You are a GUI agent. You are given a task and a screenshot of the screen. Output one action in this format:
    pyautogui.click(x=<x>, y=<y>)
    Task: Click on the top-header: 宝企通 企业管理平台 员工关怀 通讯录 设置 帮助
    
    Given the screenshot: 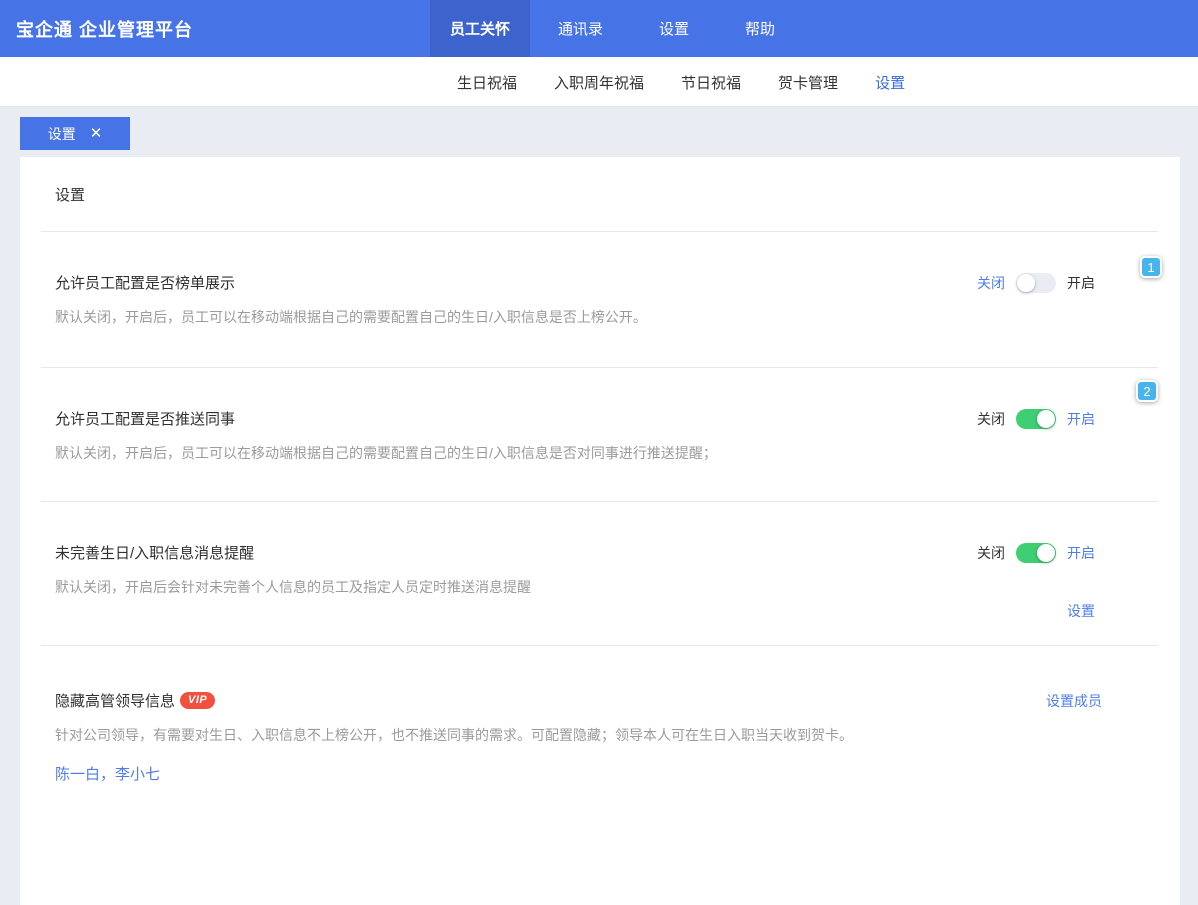 What is the action you would take?
    pyautogui.click(x=599, y=28)
    